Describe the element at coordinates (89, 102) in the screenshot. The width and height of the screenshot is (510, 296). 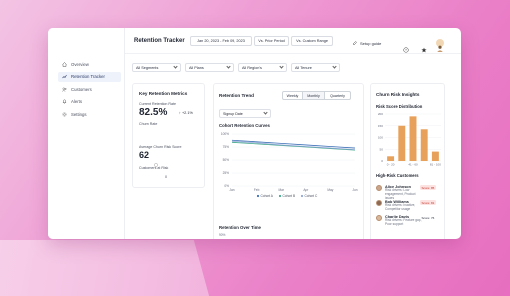
I see `sidebar-item-alerts: Alerts` at that location.